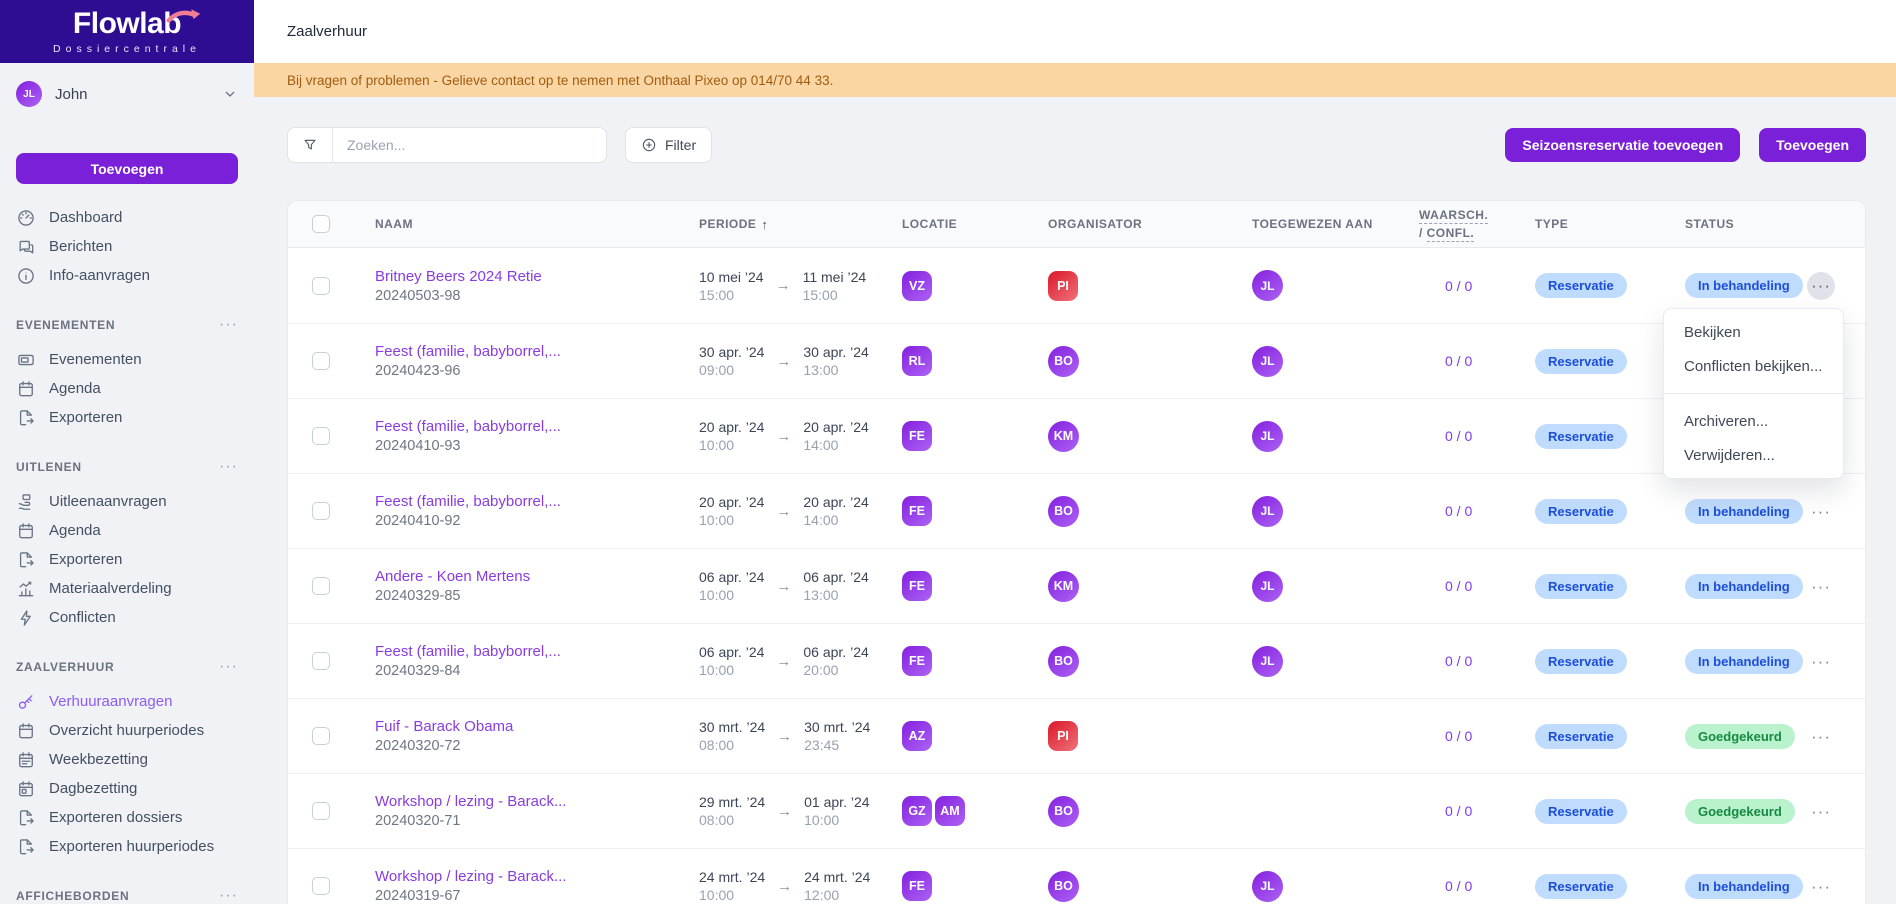 The height and width of the screenshot is (904, 1896). Describe the element at coordinates (127, 730) in the screenshot. I see `sidebar-item-overzicht-huurperiodes: Overzicht huurperiodes` at that location.